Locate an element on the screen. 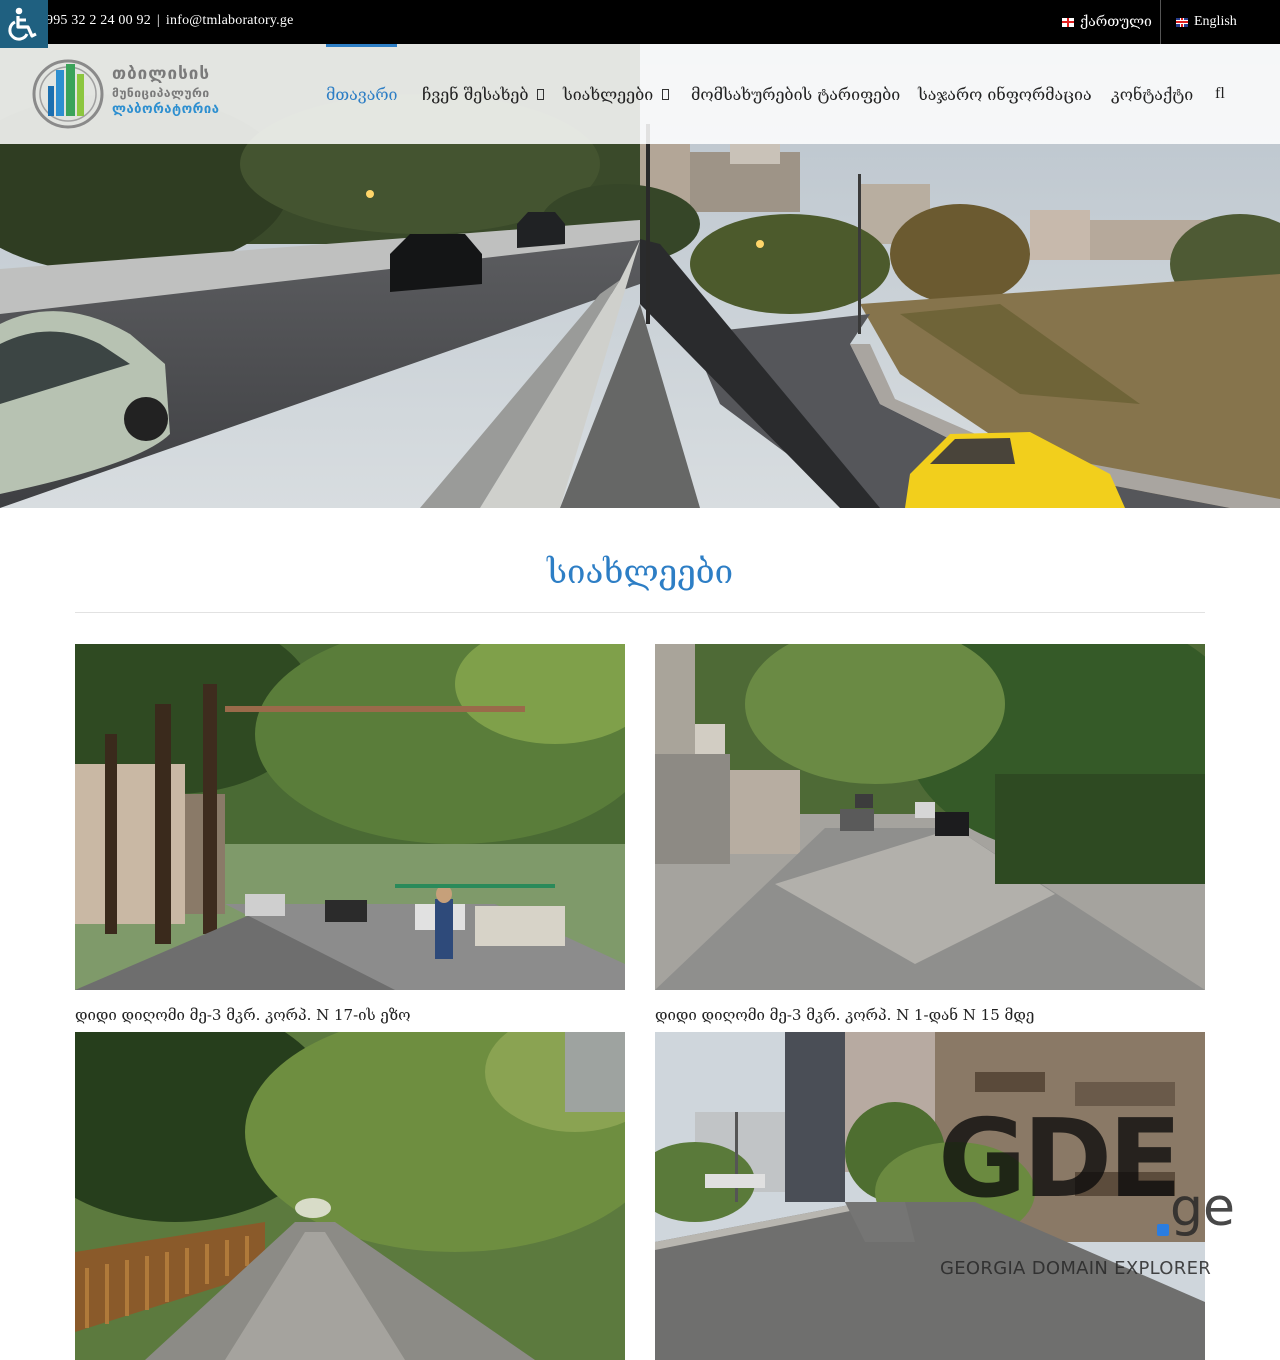 The image size is (1280, 1360). laboratory-logo-icon is located at coordinates (68, 94).